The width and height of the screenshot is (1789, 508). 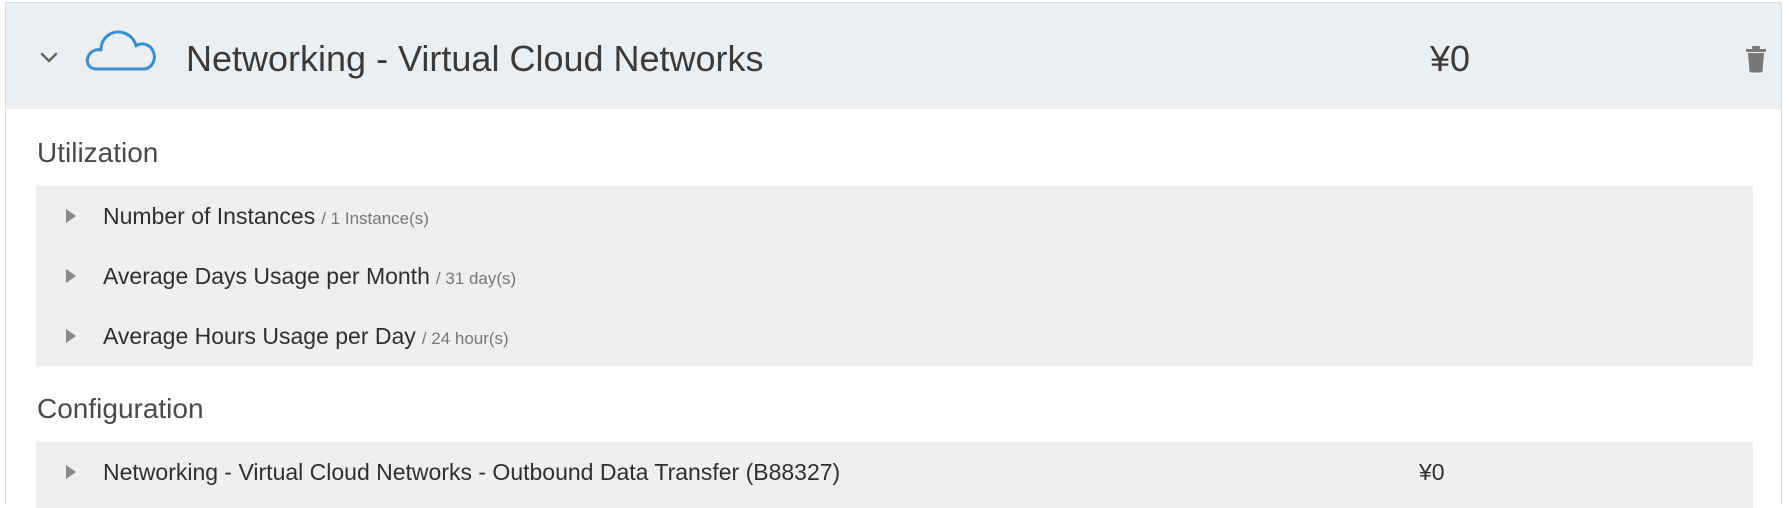 What do you see at coordinates (266, 276) in the screenshot?
I see `row-label: Average Days Usage per Month` at bounding box center [266, 276].